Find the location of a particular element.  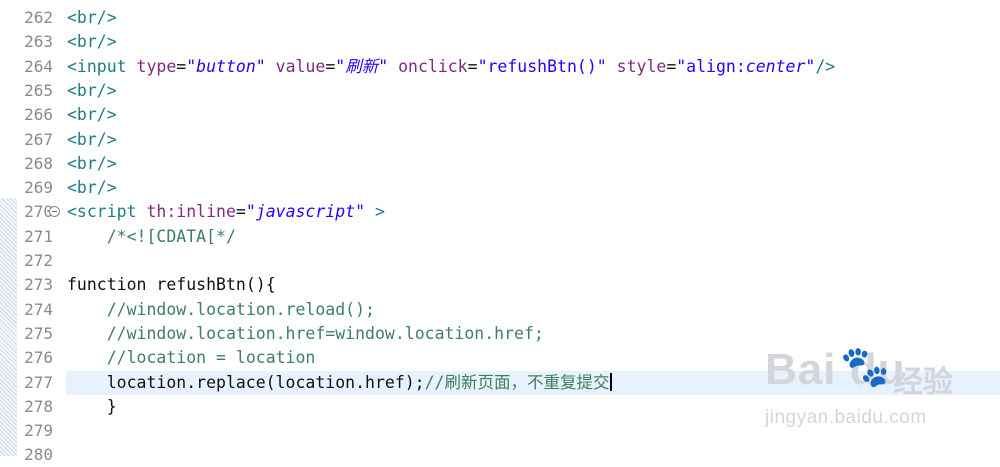

line-number: 277 is located at coordinates (38, 382).